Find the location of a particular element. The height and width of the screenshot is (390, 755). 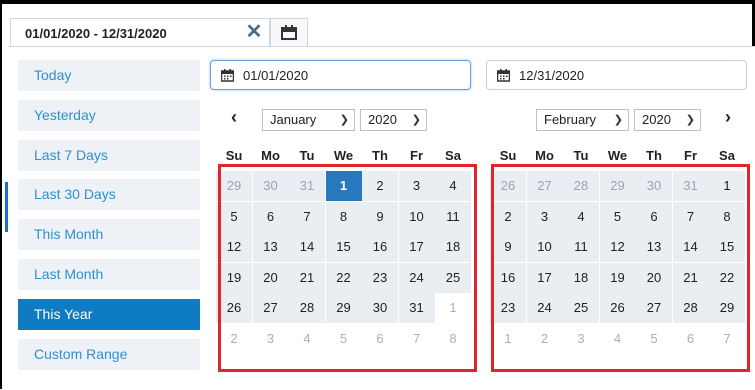

range-option-last-30-days: Last 30 Days is located at coordinates (109, 195).